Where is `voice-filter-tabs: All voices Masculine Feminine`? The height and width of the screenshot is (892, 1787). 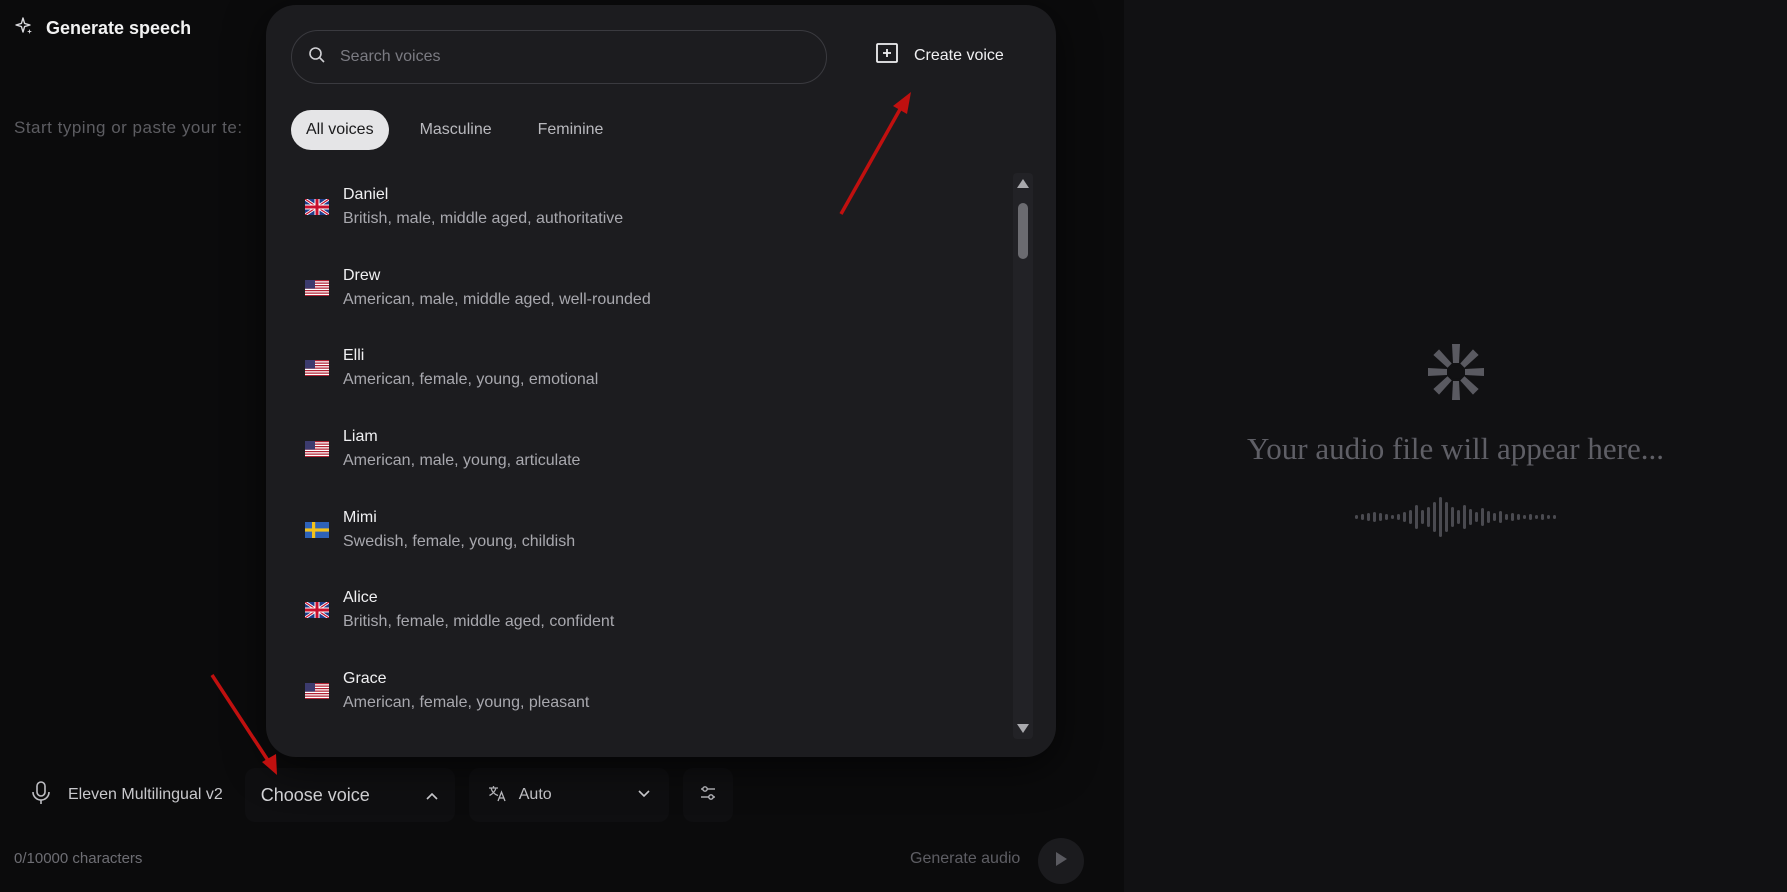
voice-filter-tabs: All voices Masculine Feminine is located at coordinates (454, 130).